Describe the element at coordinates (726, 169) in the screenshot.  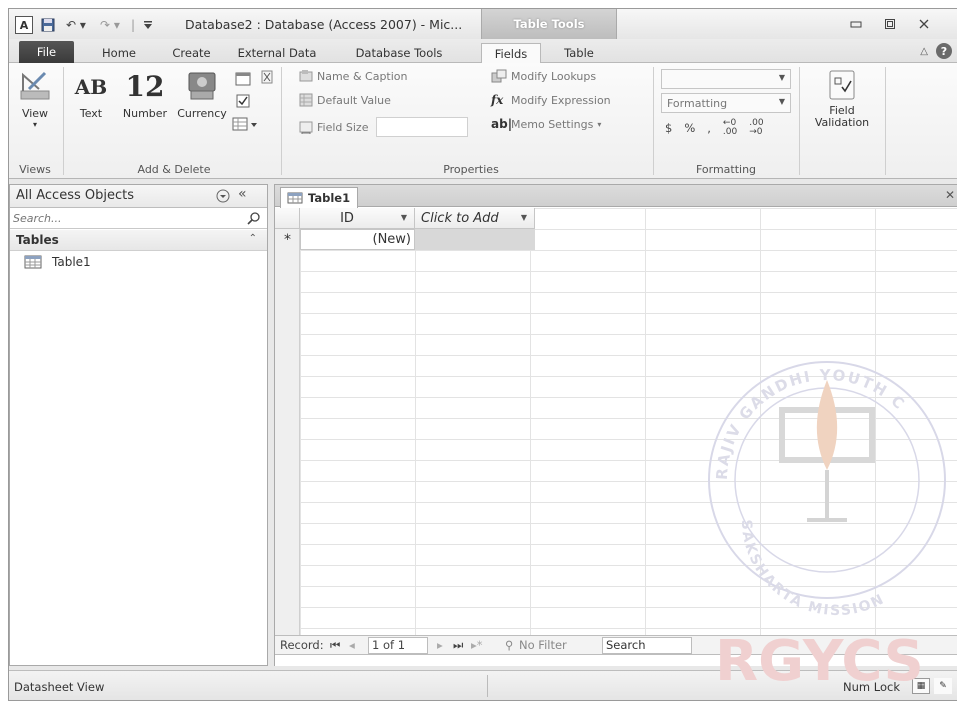
I see `formatting-group-label: Formatting` at that location.